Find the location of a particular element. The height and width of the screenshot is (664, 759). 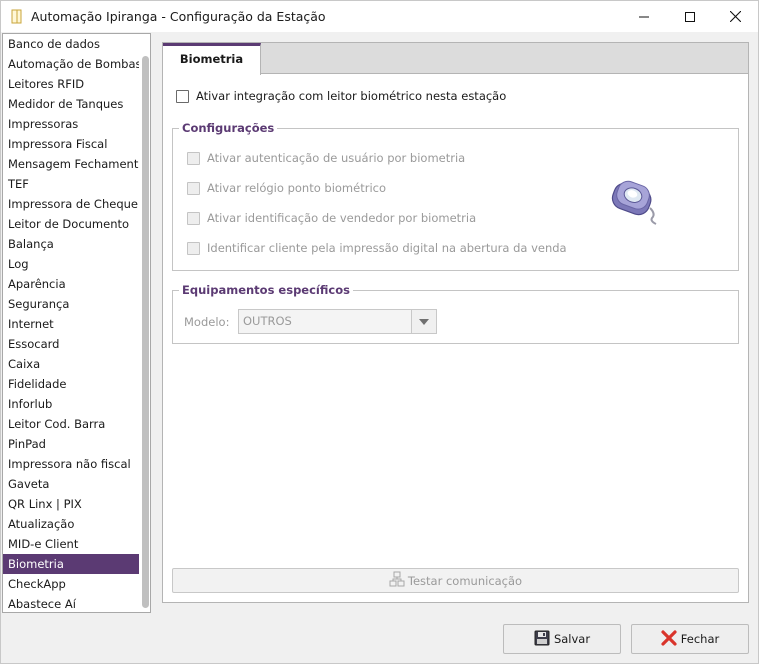

sidebar-item-atualizacao: Atualização is located at coordinates (71, 524).